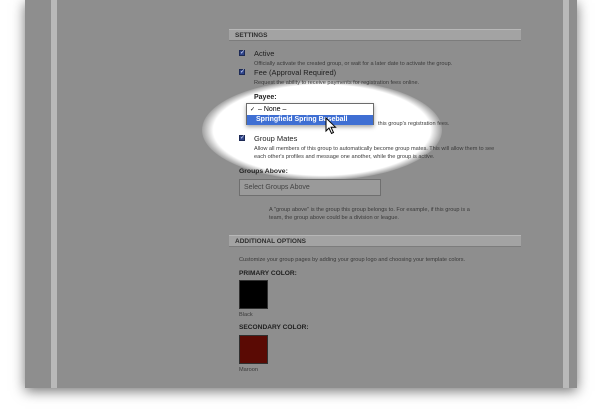  Describe the element at coordinates (375, 35) in the screenshot. I see `settings-header: SETTINGS` at that location.